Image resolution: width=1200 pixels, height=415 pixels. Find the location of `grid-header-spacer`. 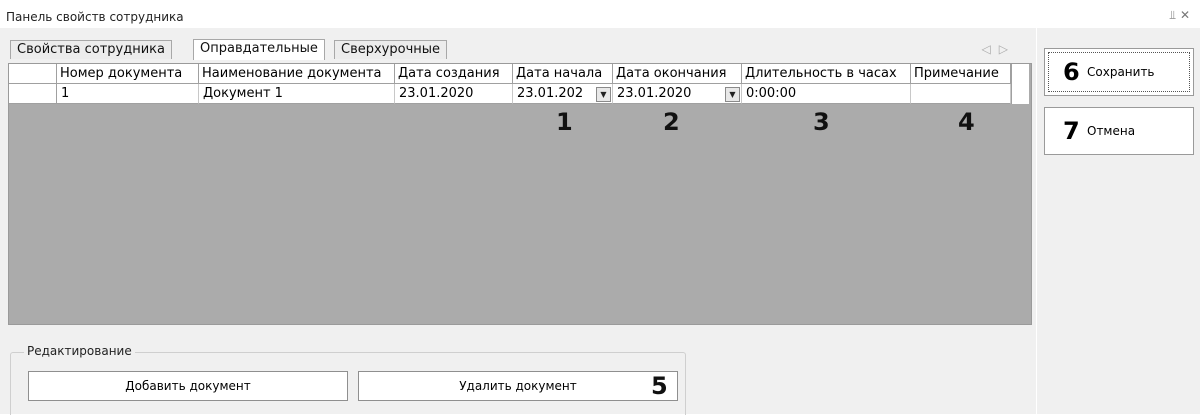

grid-header-spacer is located at coordinates (1020, 84).